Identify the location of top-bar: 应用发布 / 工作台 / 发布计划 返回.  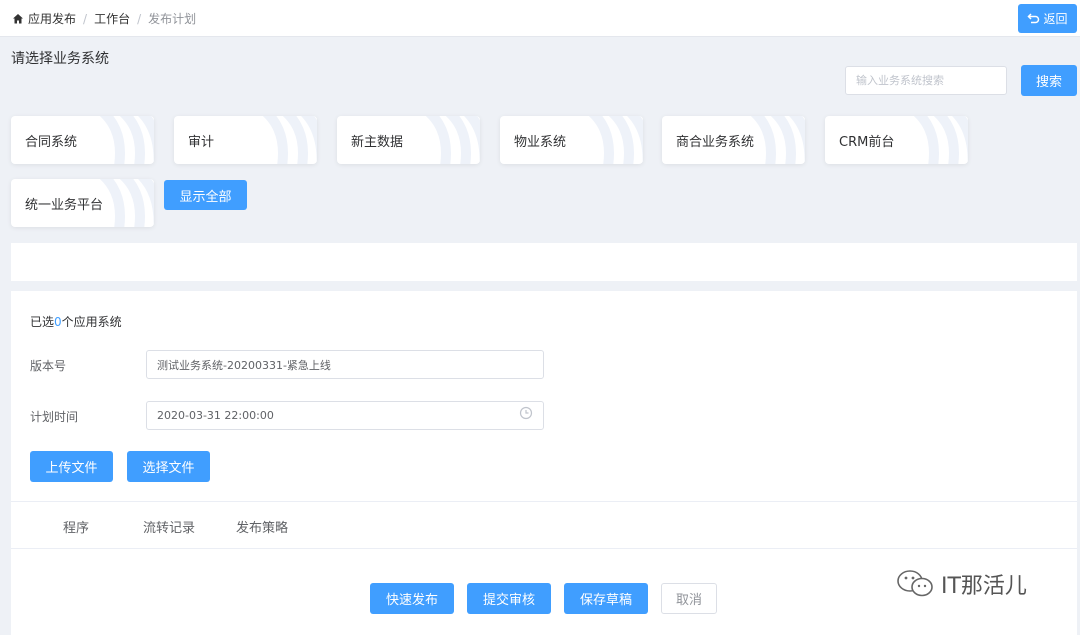
(540, 18).